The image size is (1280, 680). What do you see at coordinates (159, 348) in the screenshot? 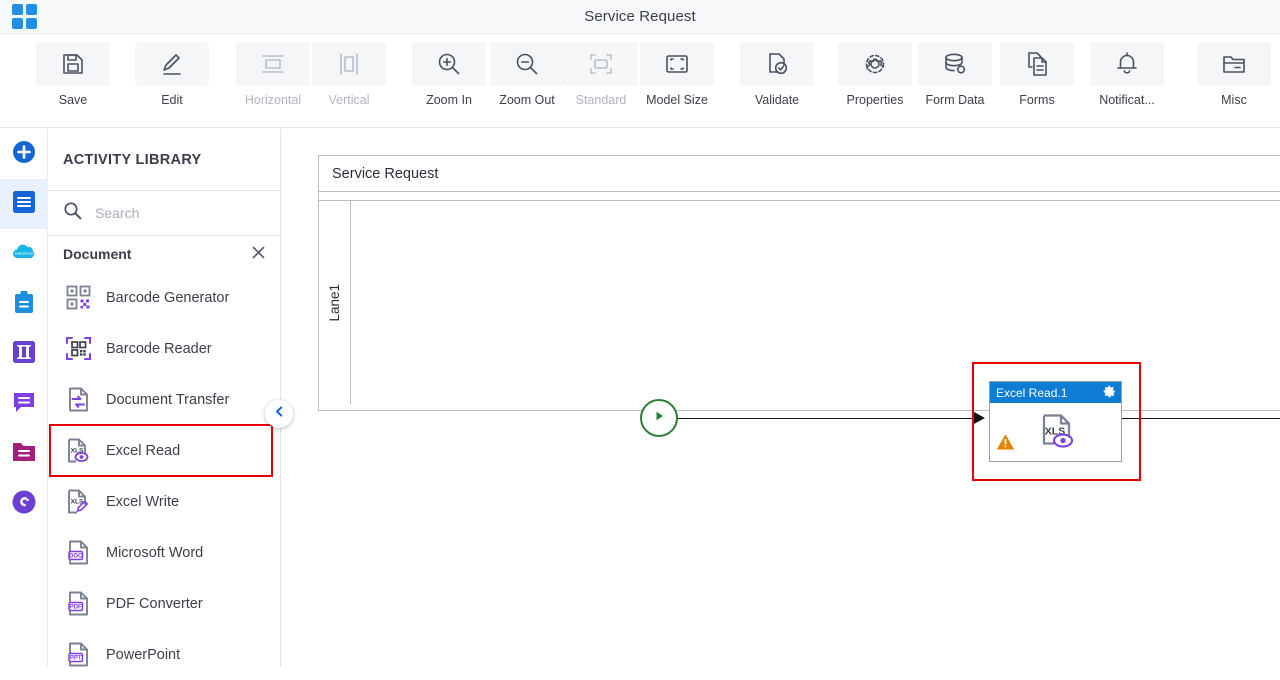
I see `activity-item-label: Barcode Reader` at bounding box center [159, 348].